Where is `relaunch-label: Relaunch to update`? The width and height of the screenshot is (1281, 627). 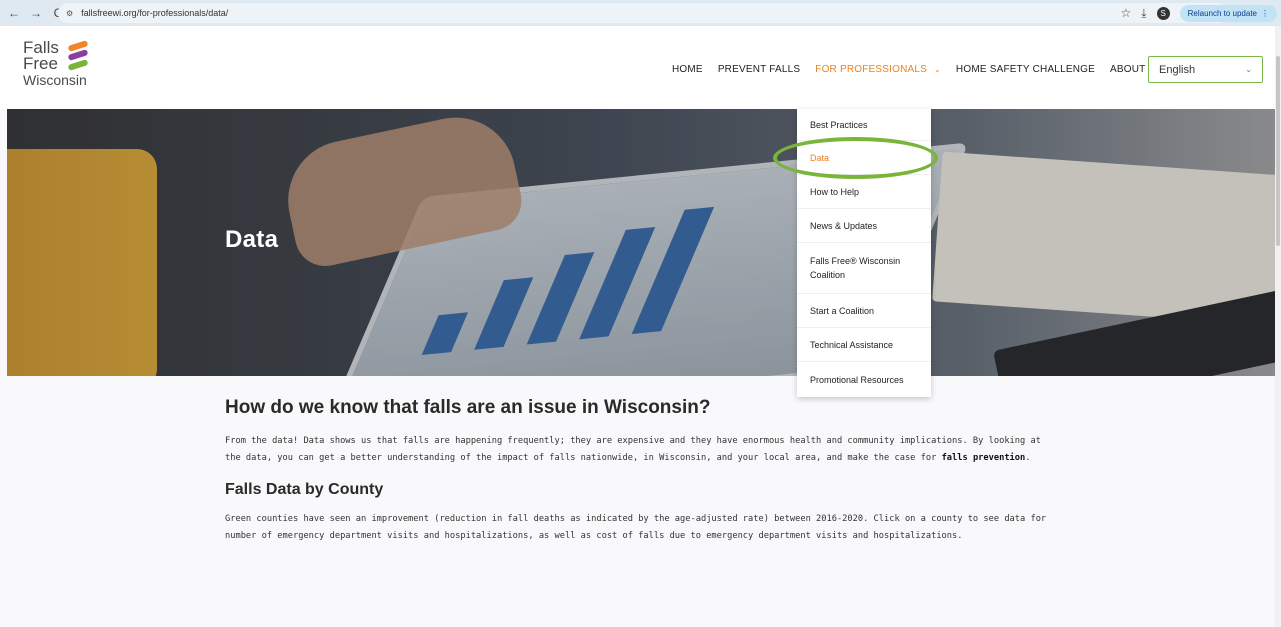
relaunch-label: Relaunch to update is located at coordinates (1222, 13).